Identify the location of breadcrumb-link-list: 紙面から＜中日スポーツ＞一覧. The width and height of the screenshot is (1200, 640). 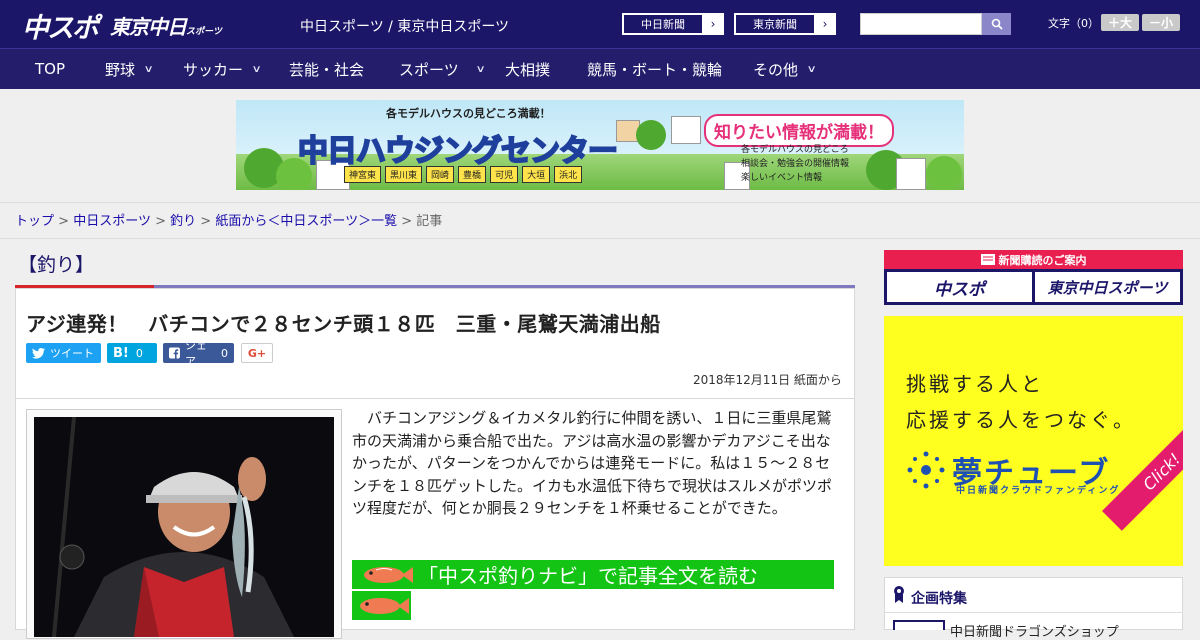
(306, 221).